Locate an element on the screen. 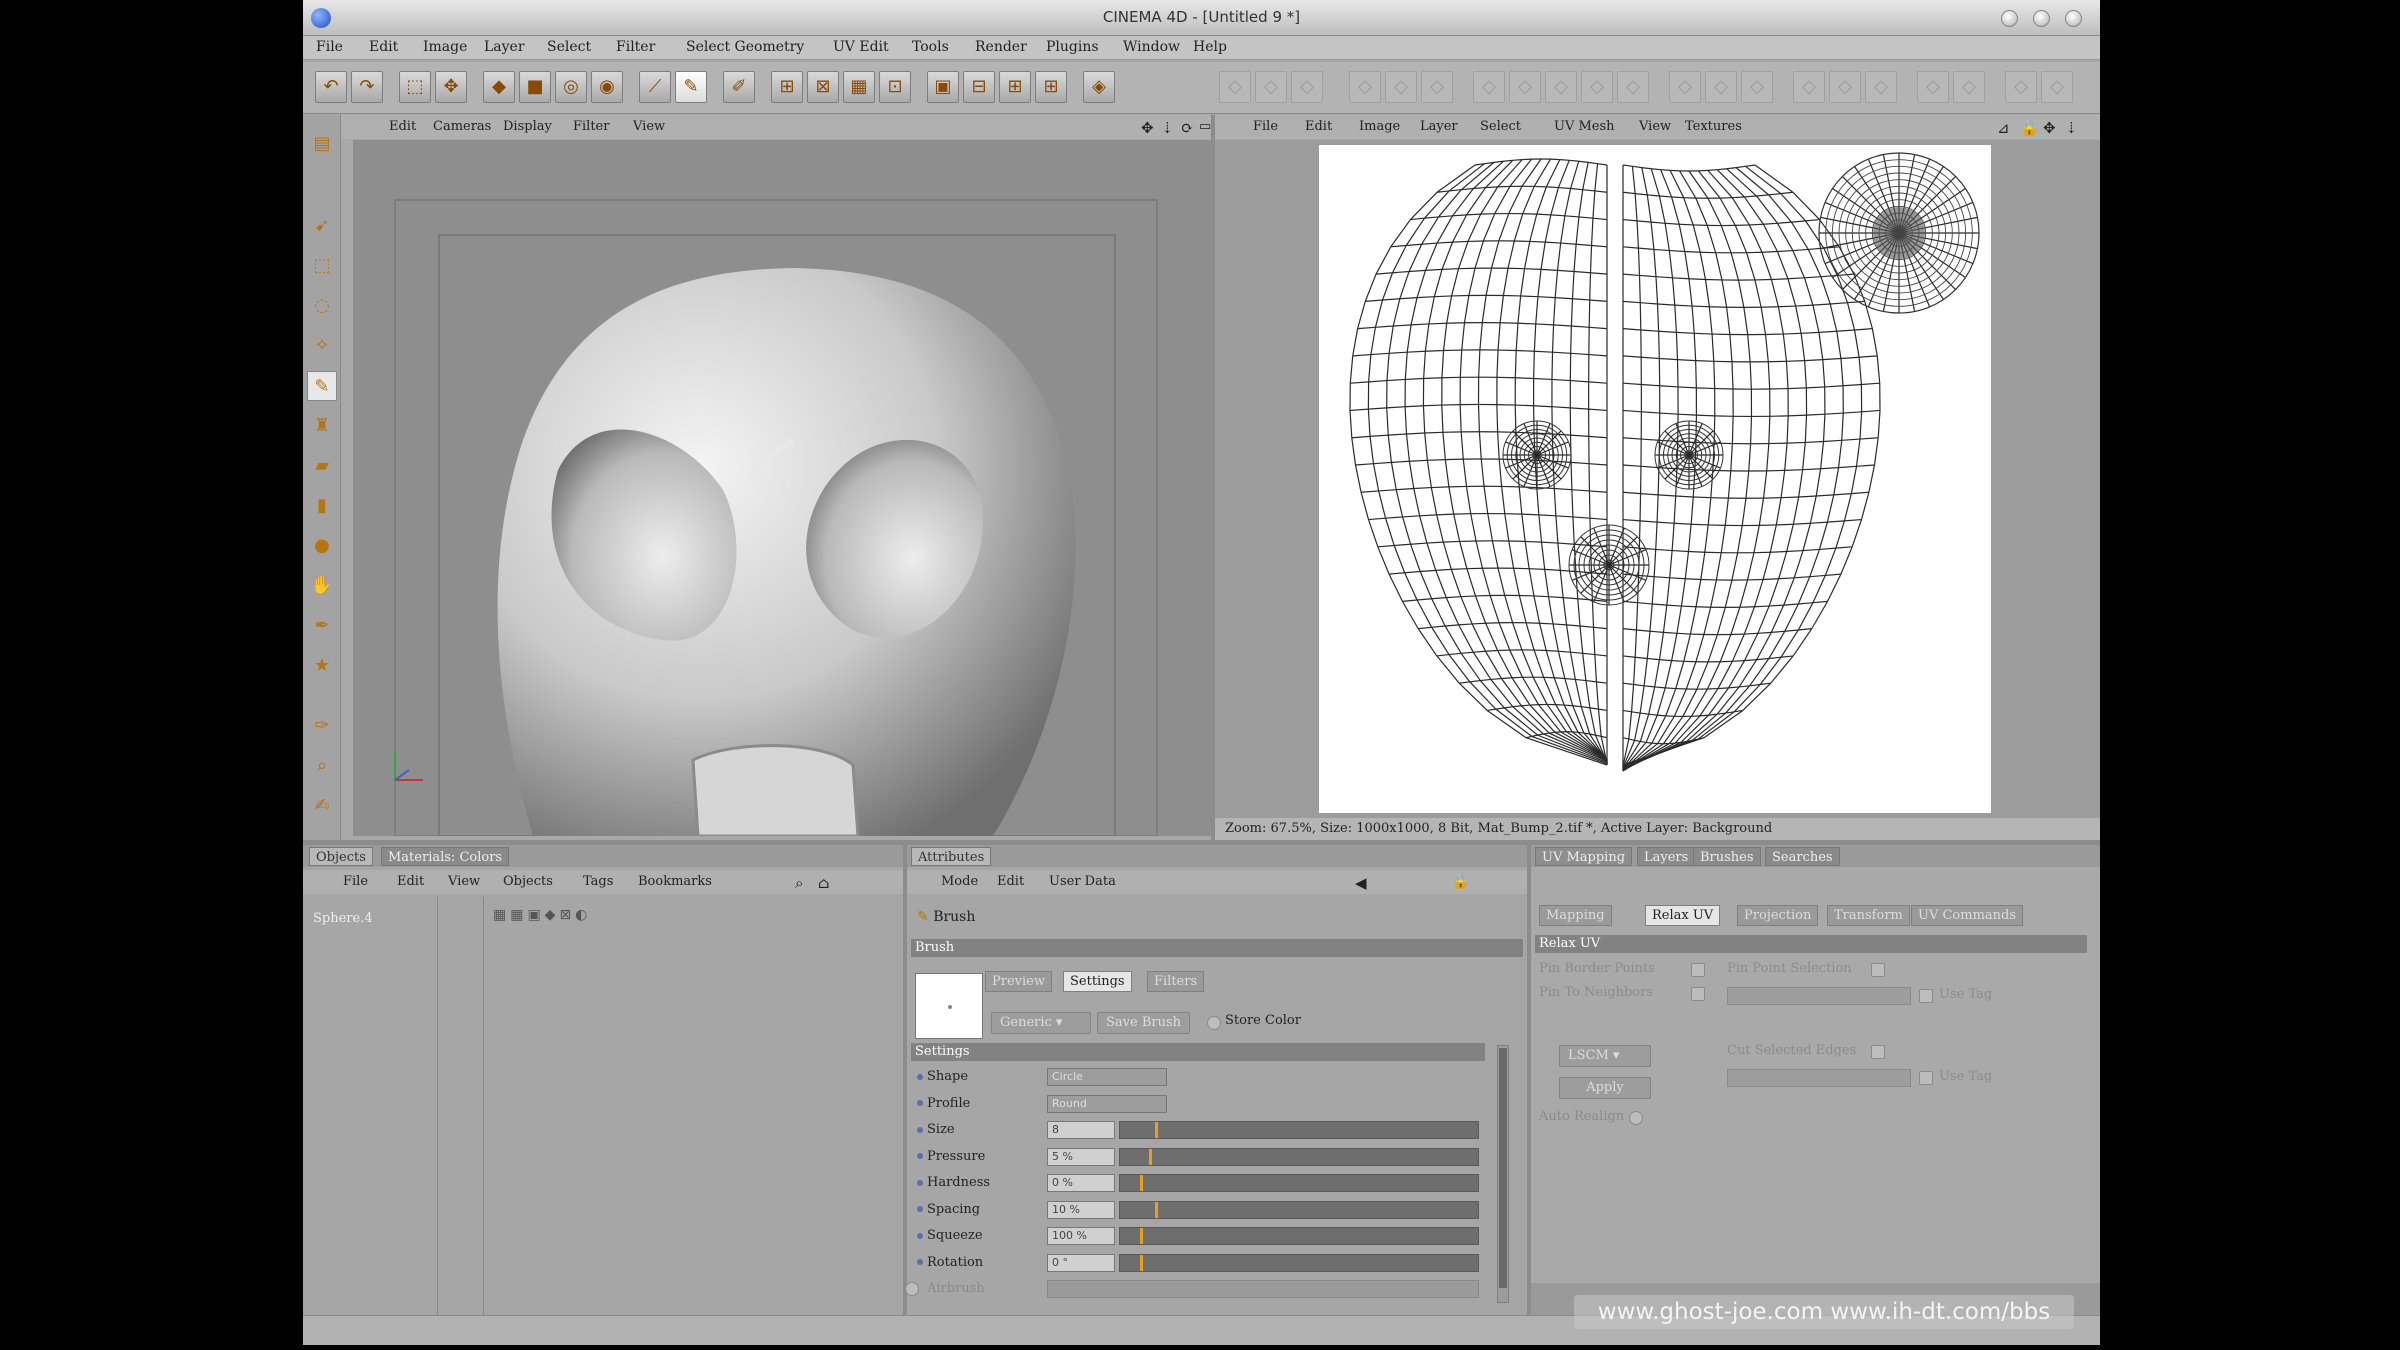  param-hardness-slider is located at coordinates (1299, 1183).